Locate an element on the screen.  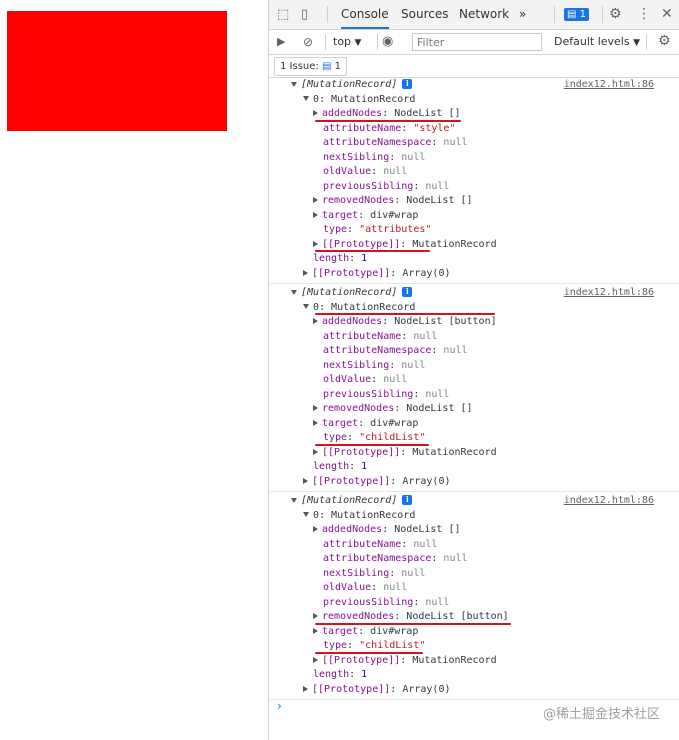
property-key: nextSibling is located at coordinates (356, 573).